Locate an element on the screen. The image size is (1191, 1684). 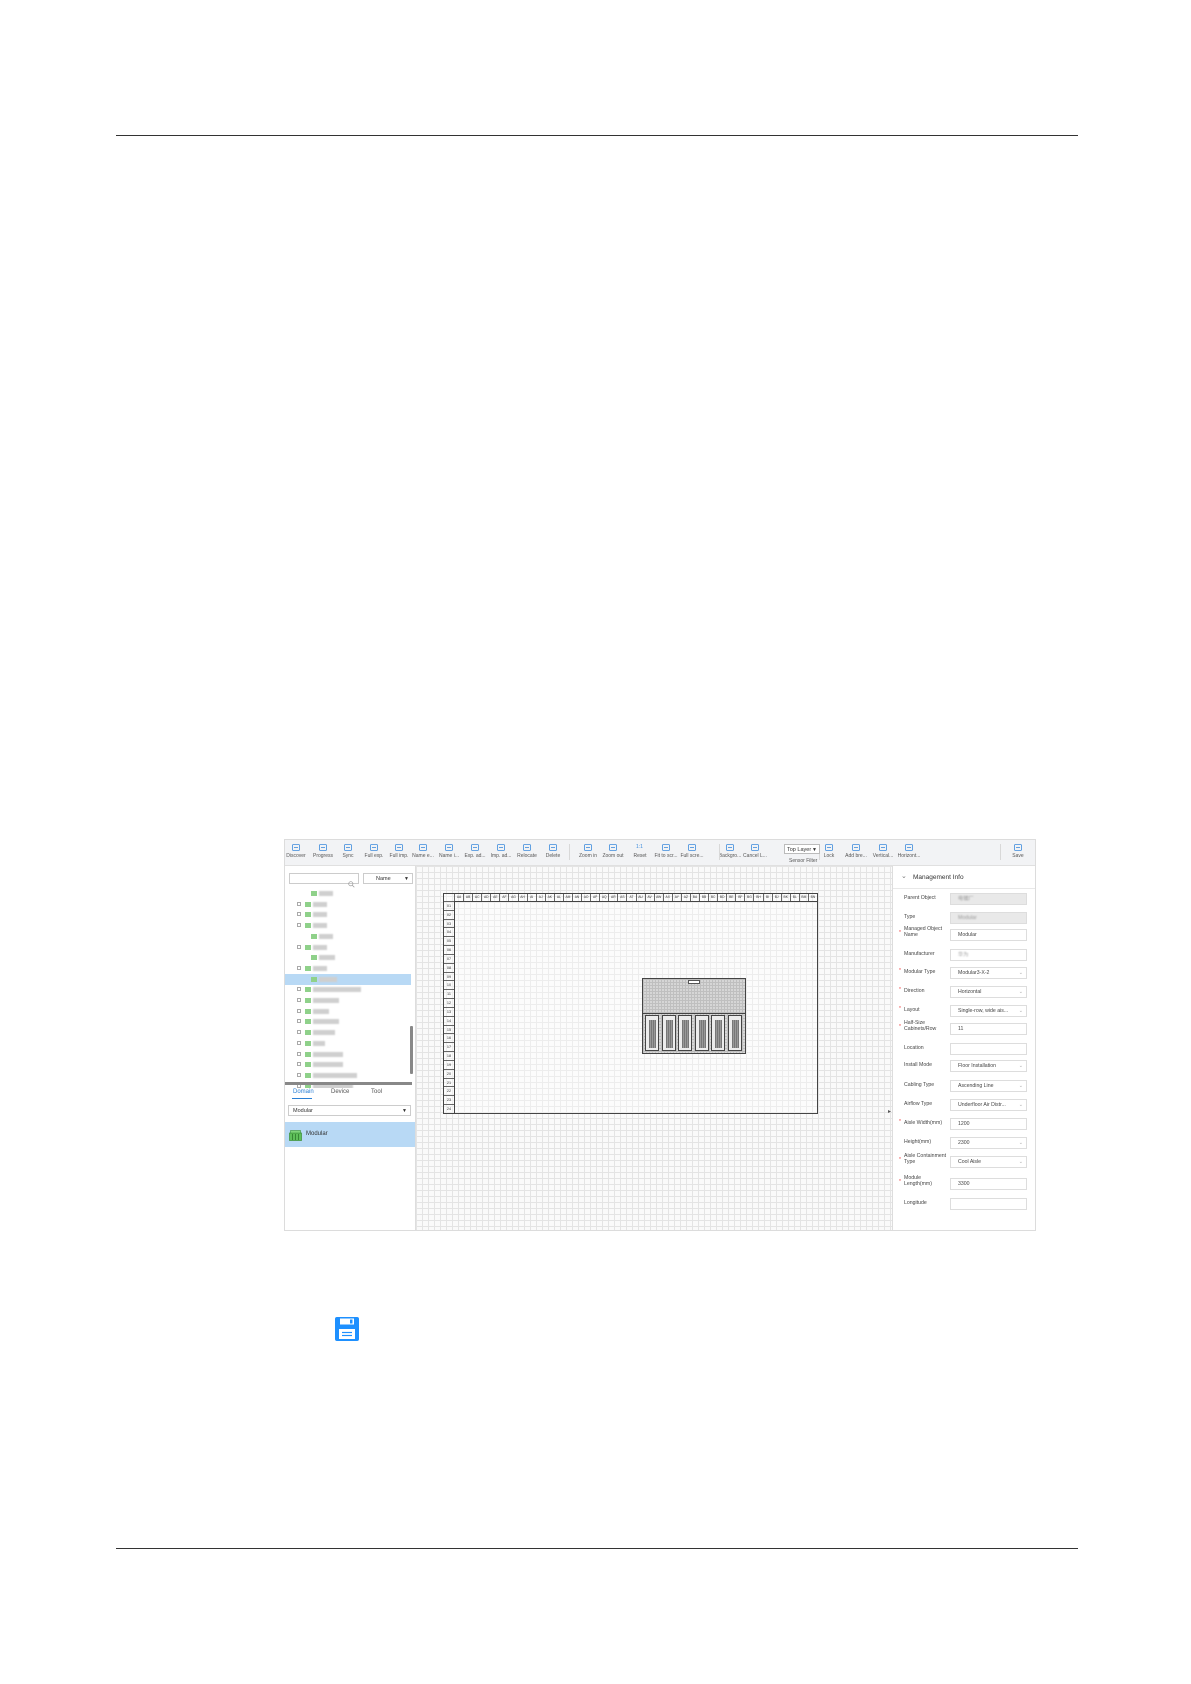
search-input is located at coordinates (324, 880).